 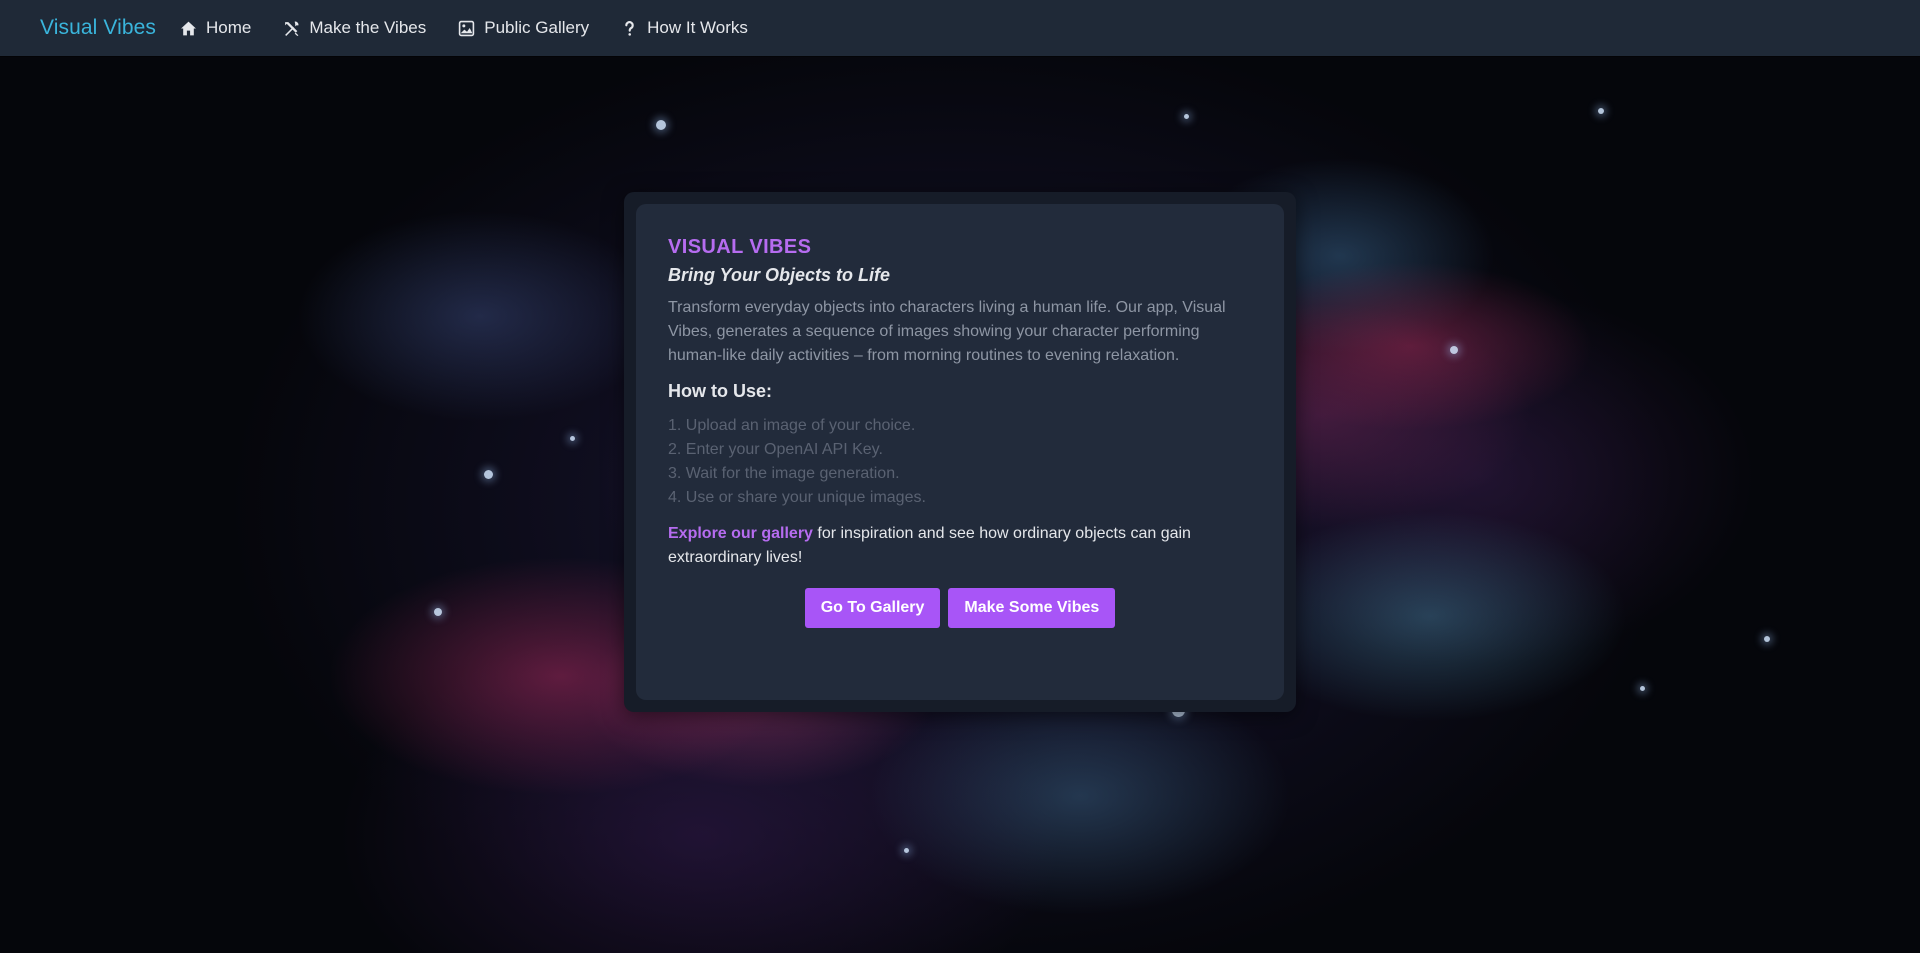 I want to click on home-icon, so click(x=188, y=28).